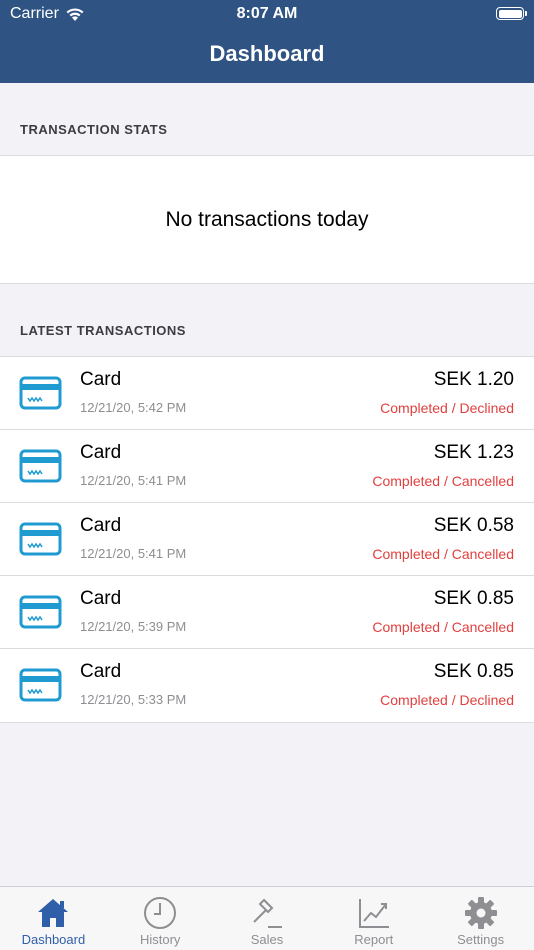 The height and width of the screenshot is (950, 534). I want to click on tab-bar: Dashboard History Sales Report Settings, so click(267, 918).